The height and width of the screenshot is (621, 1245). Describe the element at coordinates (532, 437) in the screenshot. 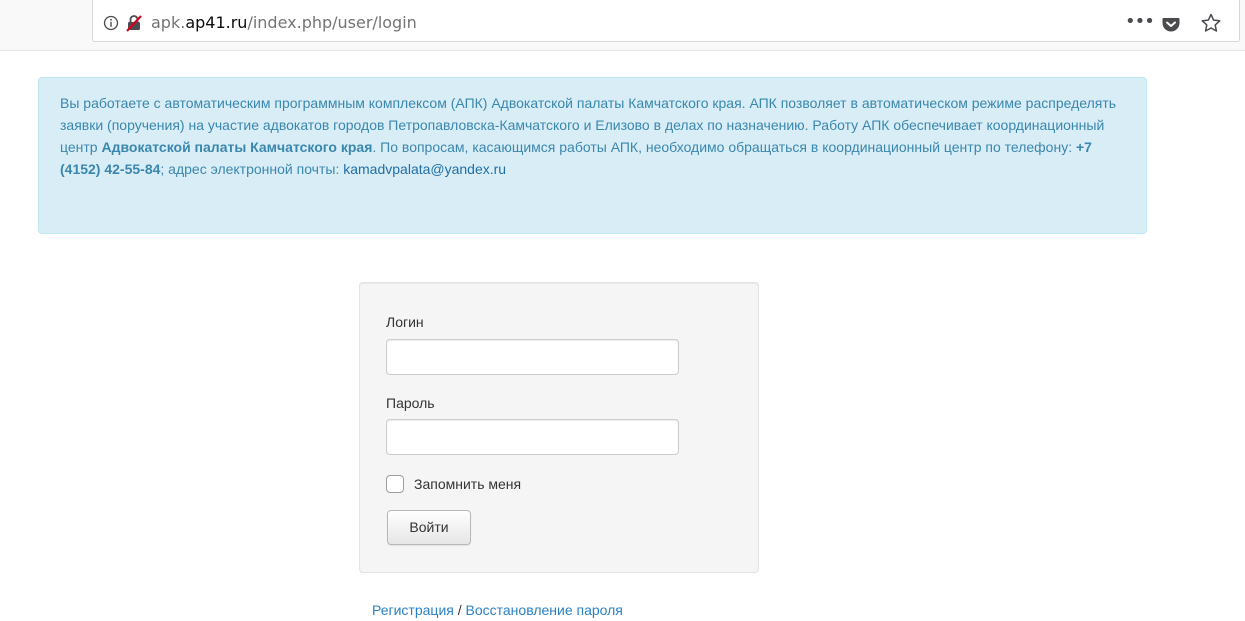

I see `password-input` at that location.